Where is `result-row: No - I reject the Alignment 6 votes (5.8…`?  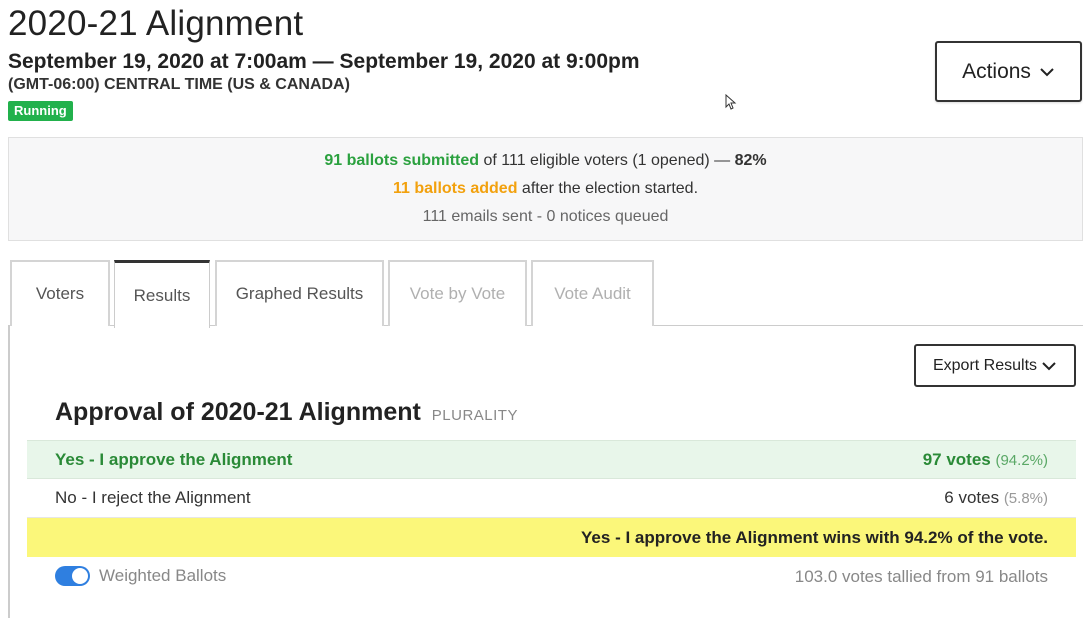 result-row: No - I reject the Alignment 6 votes (5.8… is located at coordinates (551, 498).